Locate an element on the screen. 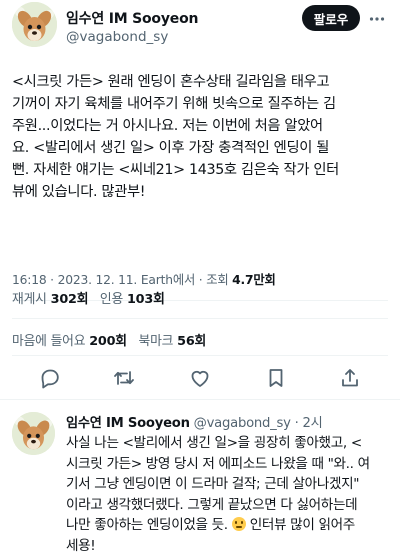 This screenshot has height=555, width=400. smiling-face-emoji is located at coordinates (238, 524).